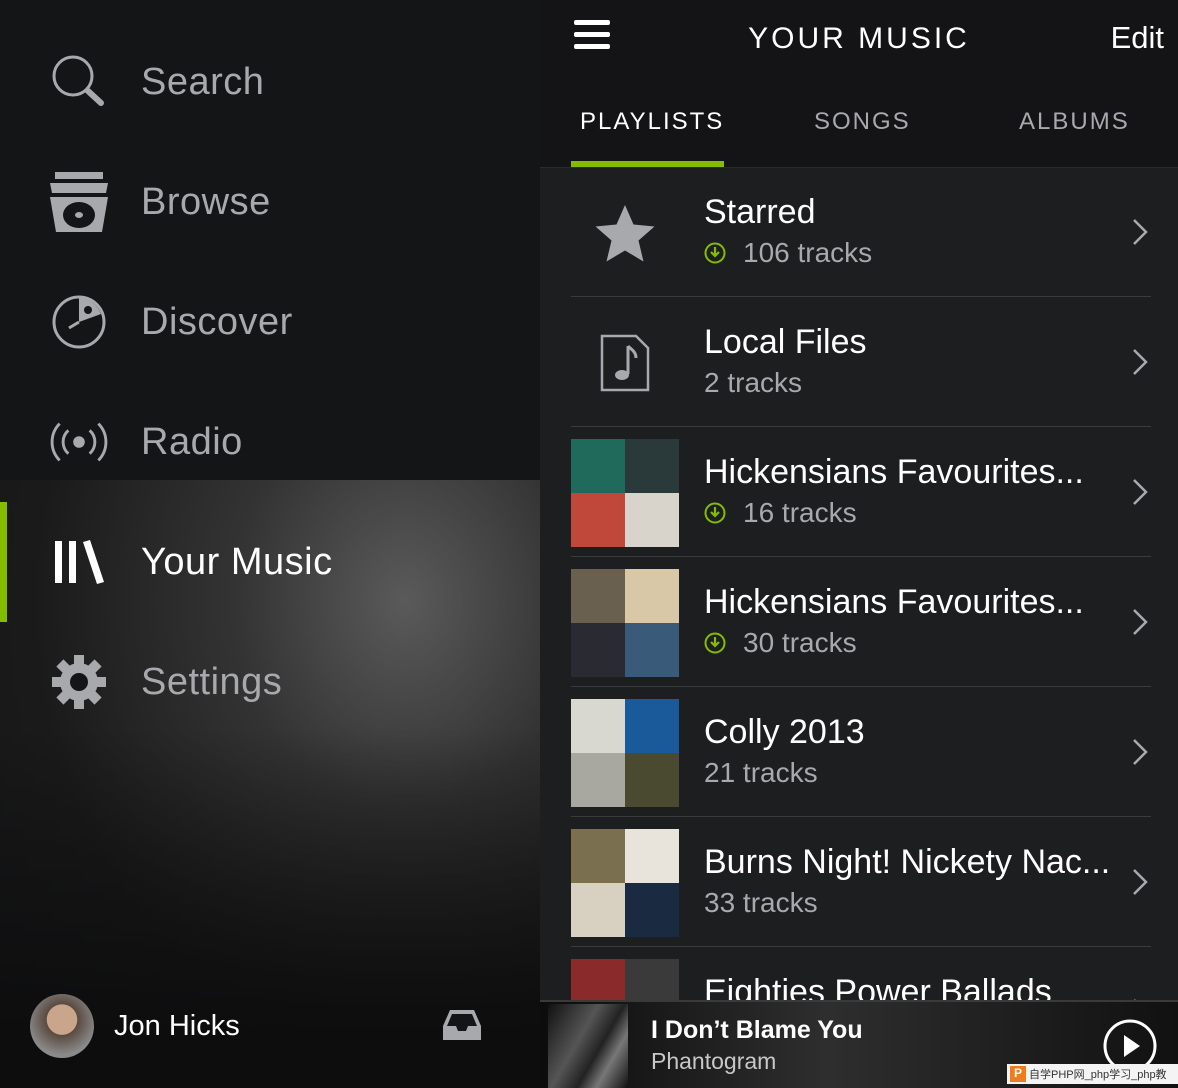  I want to click on sidebar-item-discover: Discover, so click(270, 322).